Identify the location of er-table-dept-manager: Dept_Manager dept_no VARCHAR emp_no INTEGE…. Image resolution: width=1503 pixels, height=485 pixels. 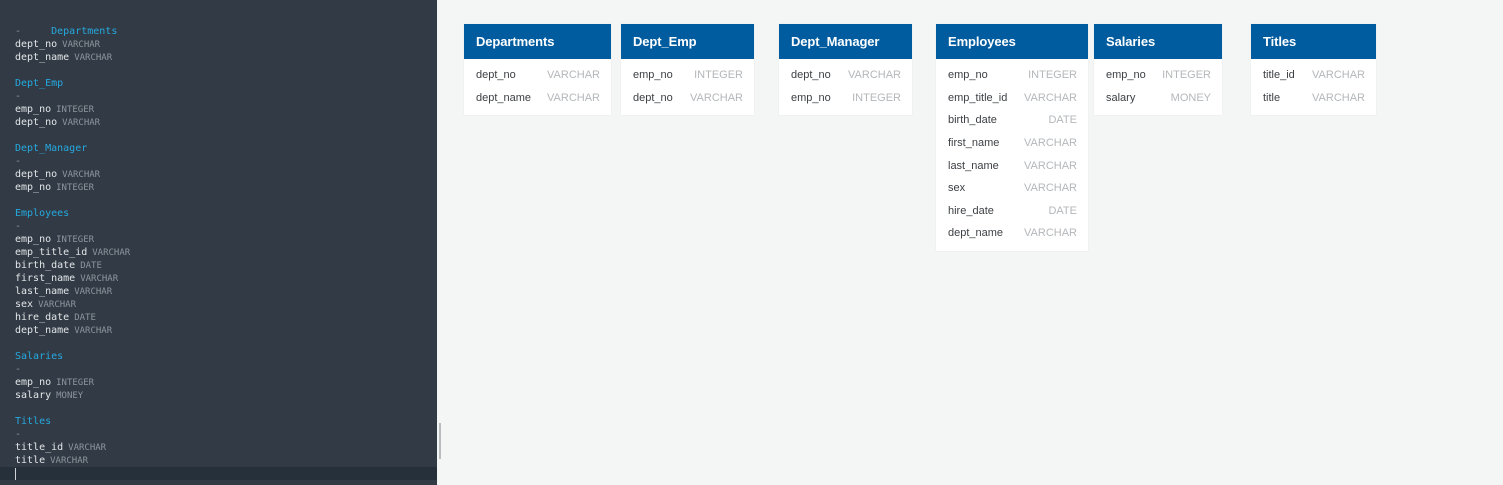
(845, 70).